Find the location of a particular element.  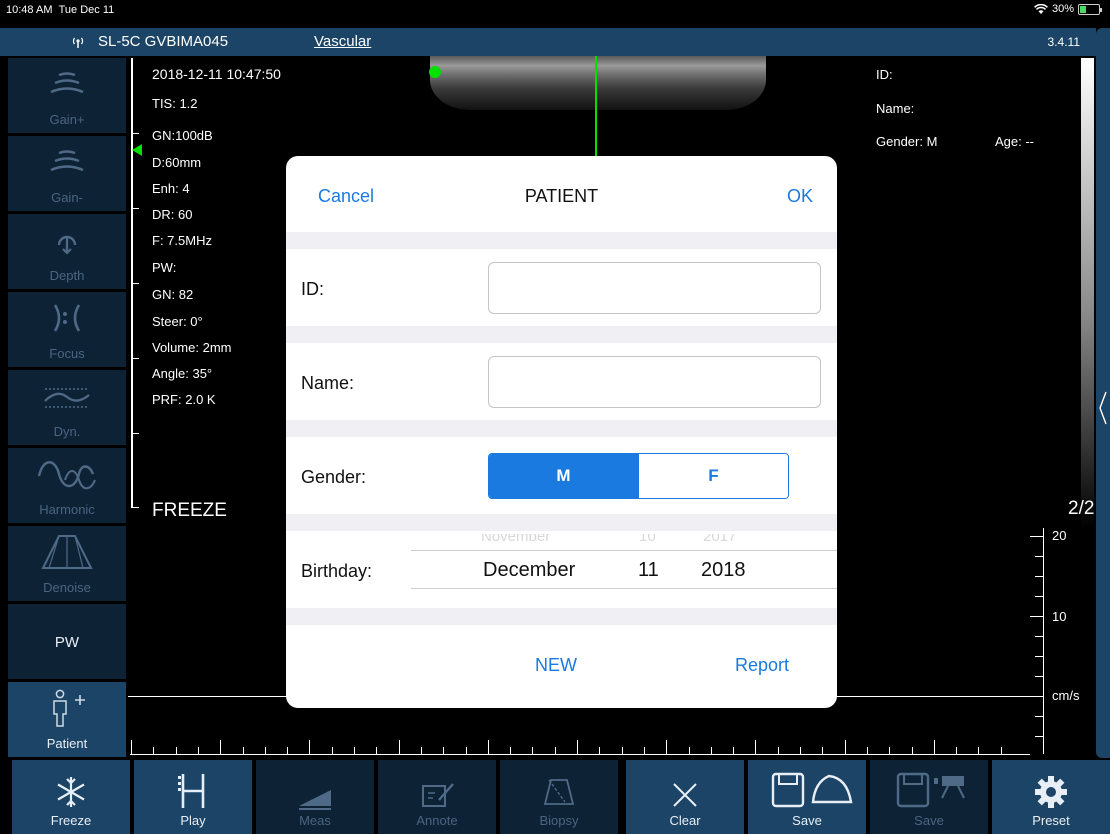

param-steer: Steer: 0° is located at coordinates (177, 321).